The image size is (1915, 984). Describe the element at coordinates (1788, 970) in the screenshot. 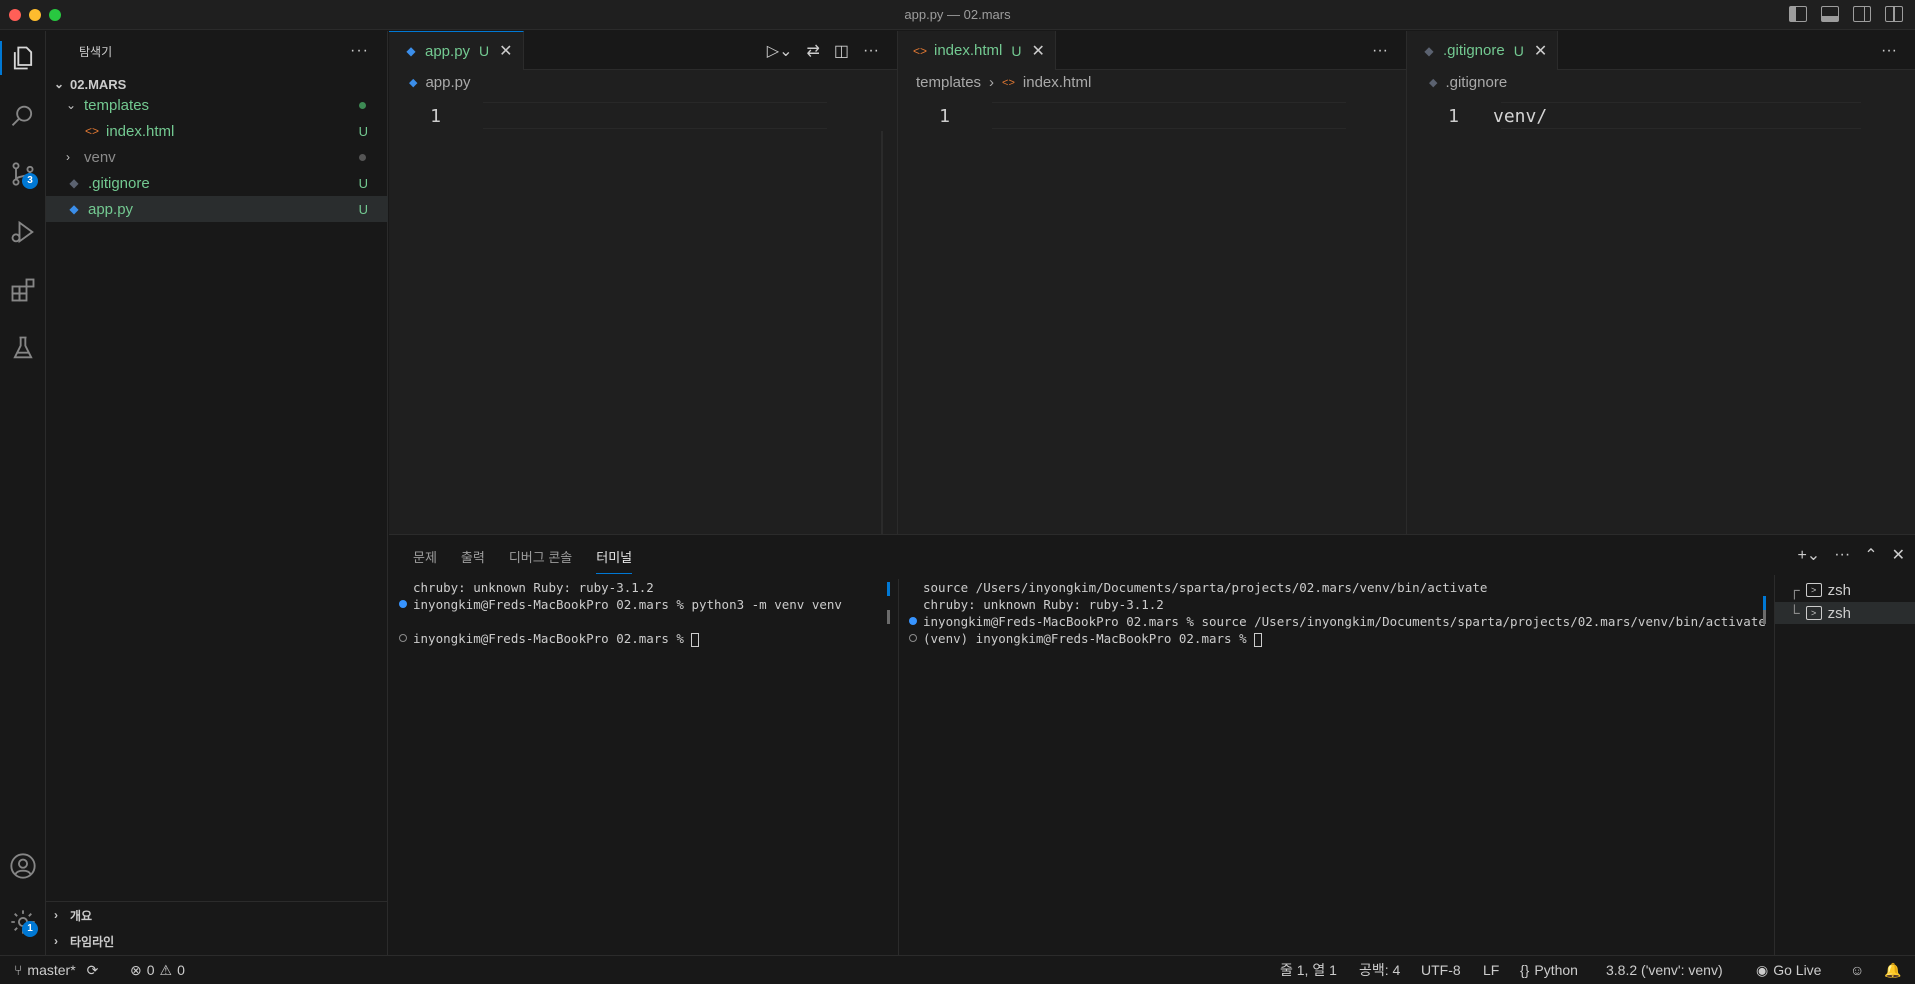

I see `go-live-button: ◉ Go Live` at that location.